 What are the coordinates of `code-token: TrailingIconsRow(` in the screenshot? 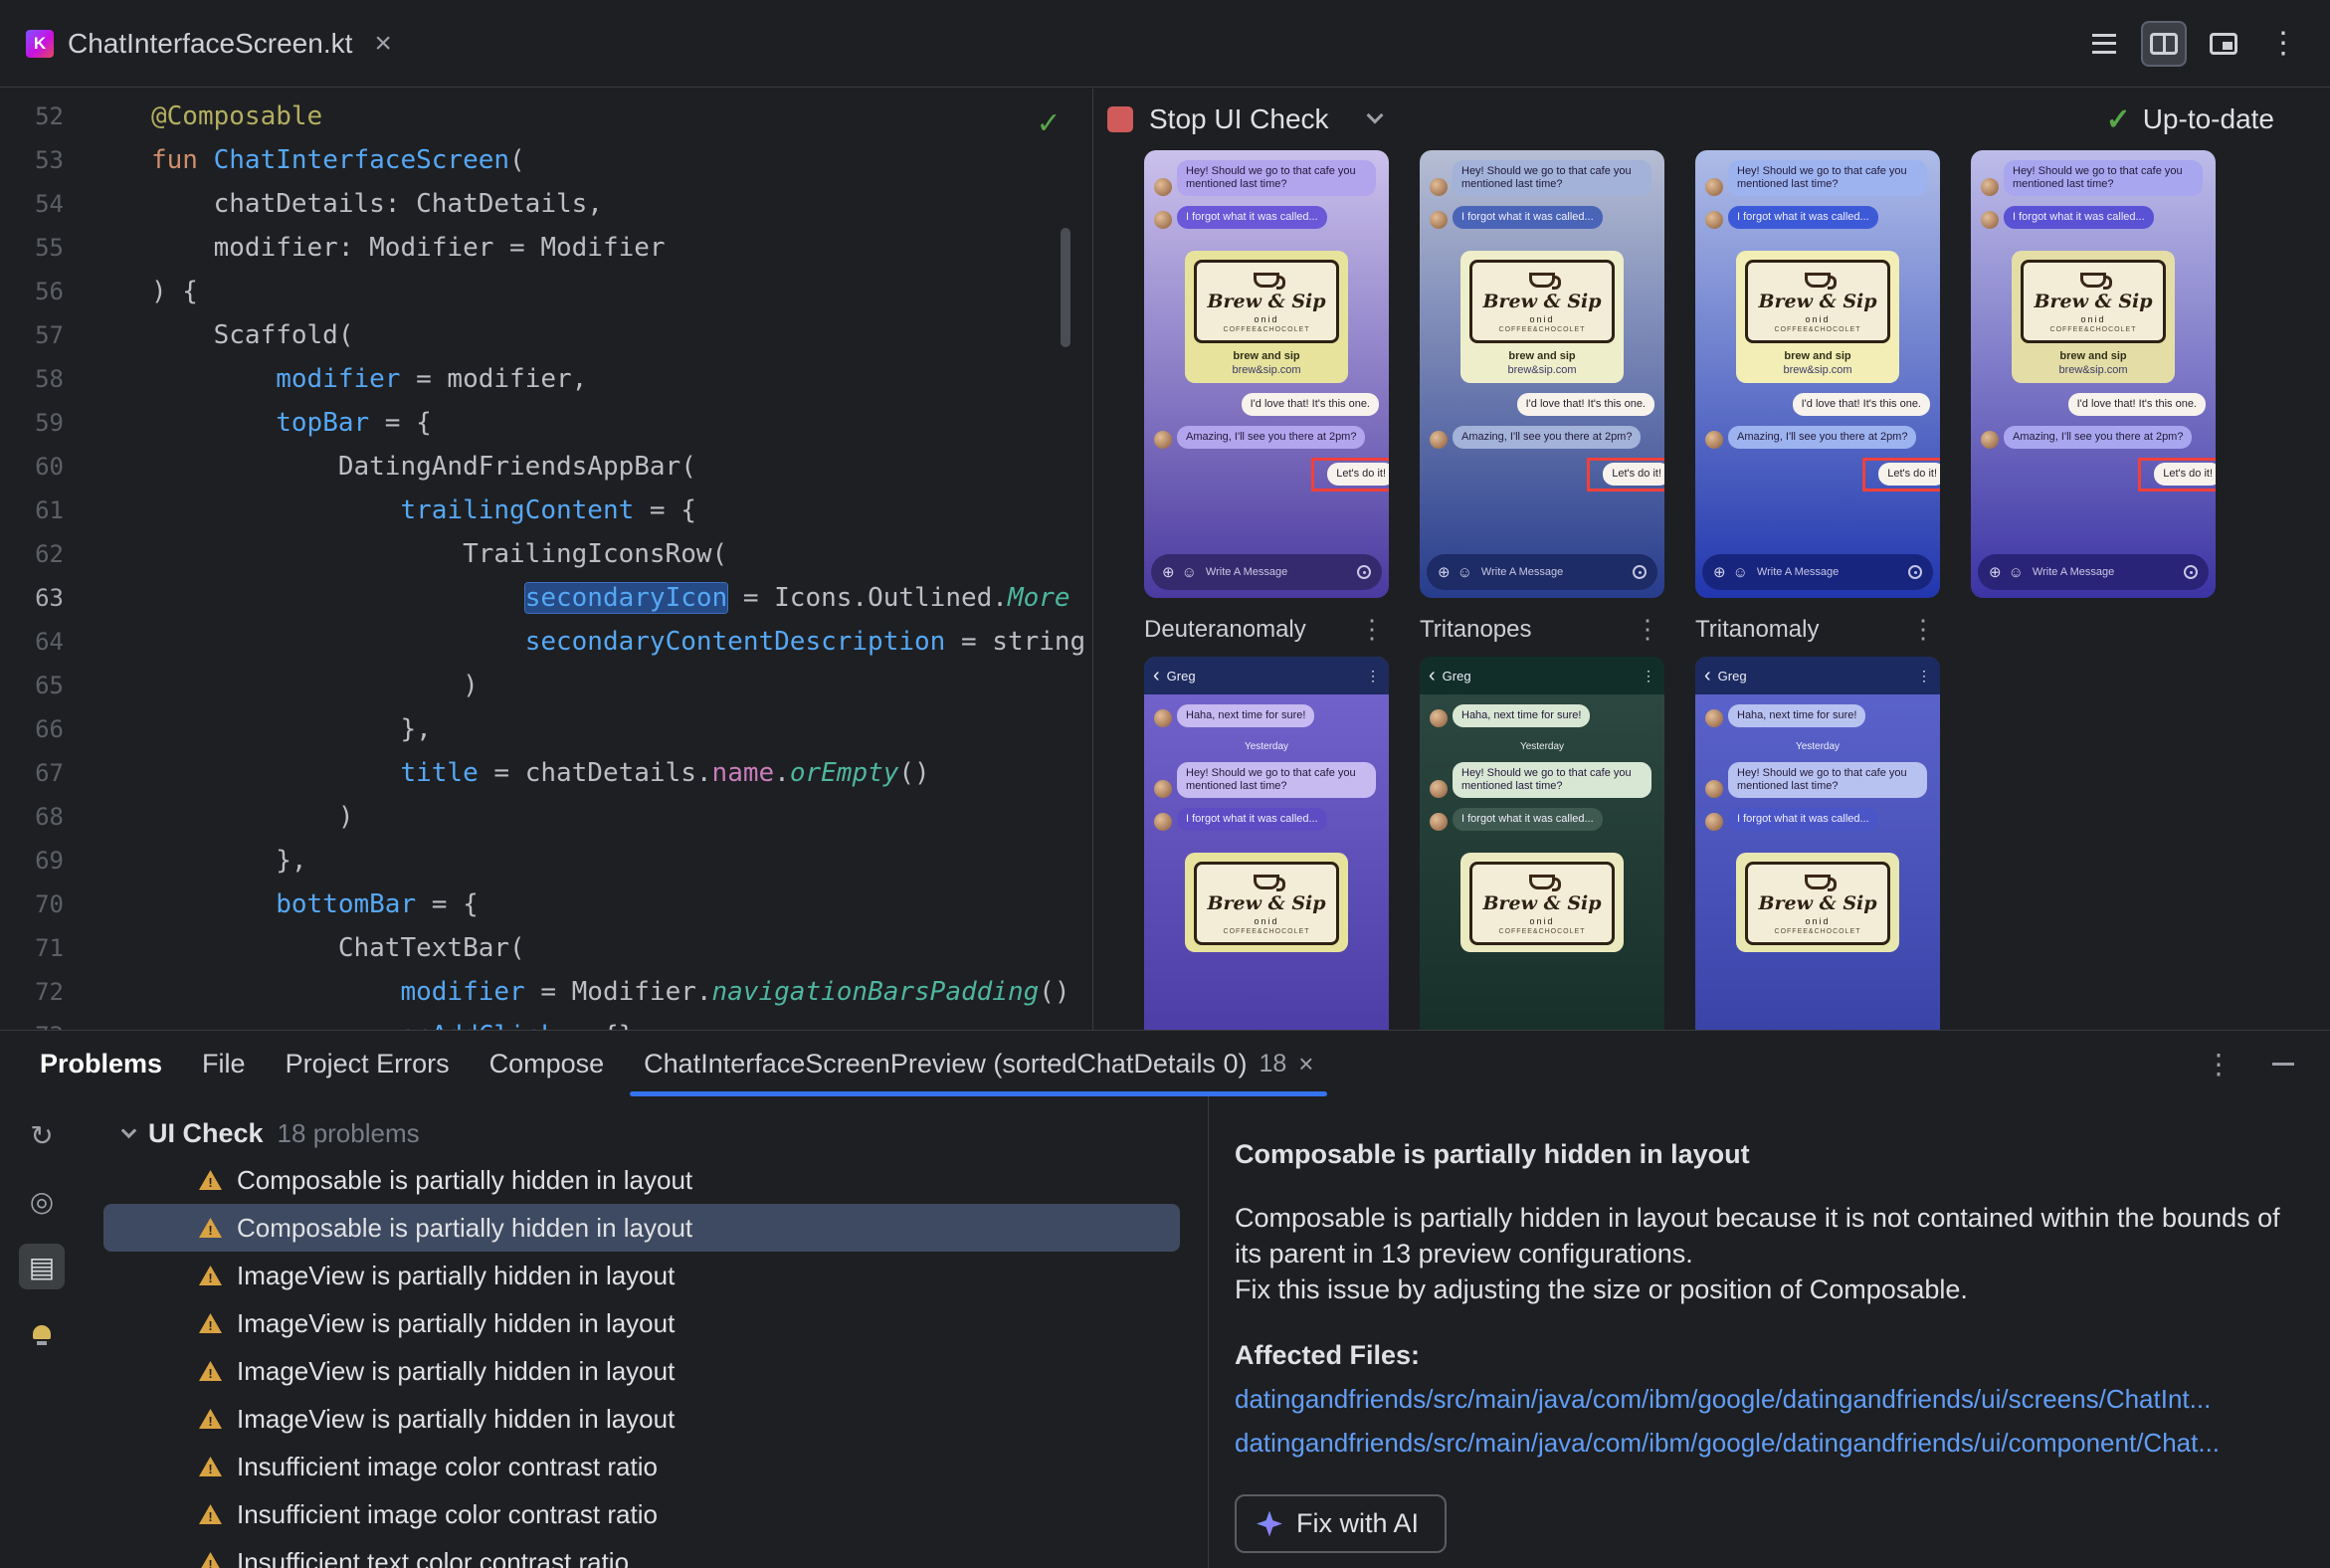 It's located at (439, 554).